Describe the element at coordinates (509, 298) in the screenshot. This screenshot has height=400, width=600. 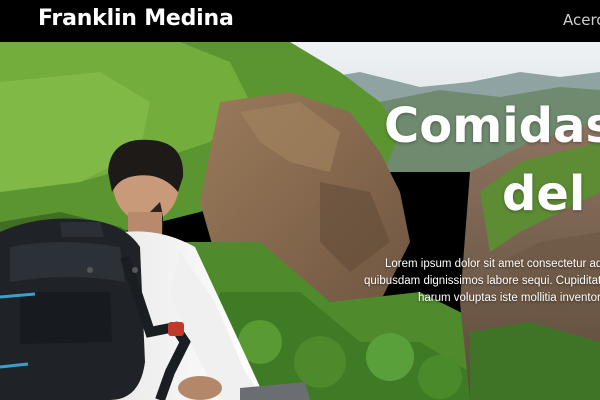
I see `hero-description-line-3: harum voluptas iste mollitia inventore` at that location.